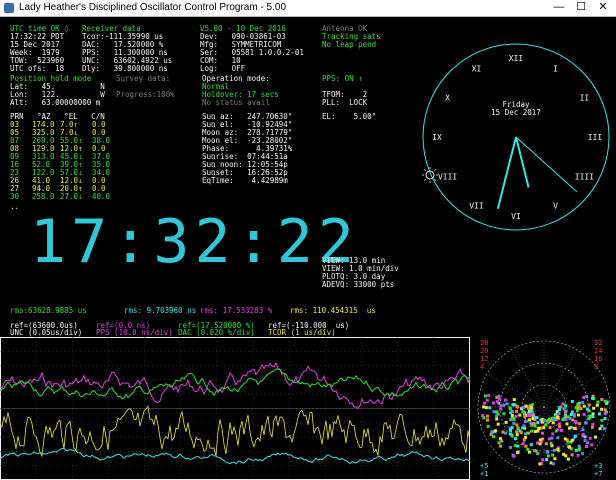  What do you see at coordinates (160, 310) in the screenshot?
I see `rms-pps: rms: 9.703960 ns` at bounding box center [160, 310].